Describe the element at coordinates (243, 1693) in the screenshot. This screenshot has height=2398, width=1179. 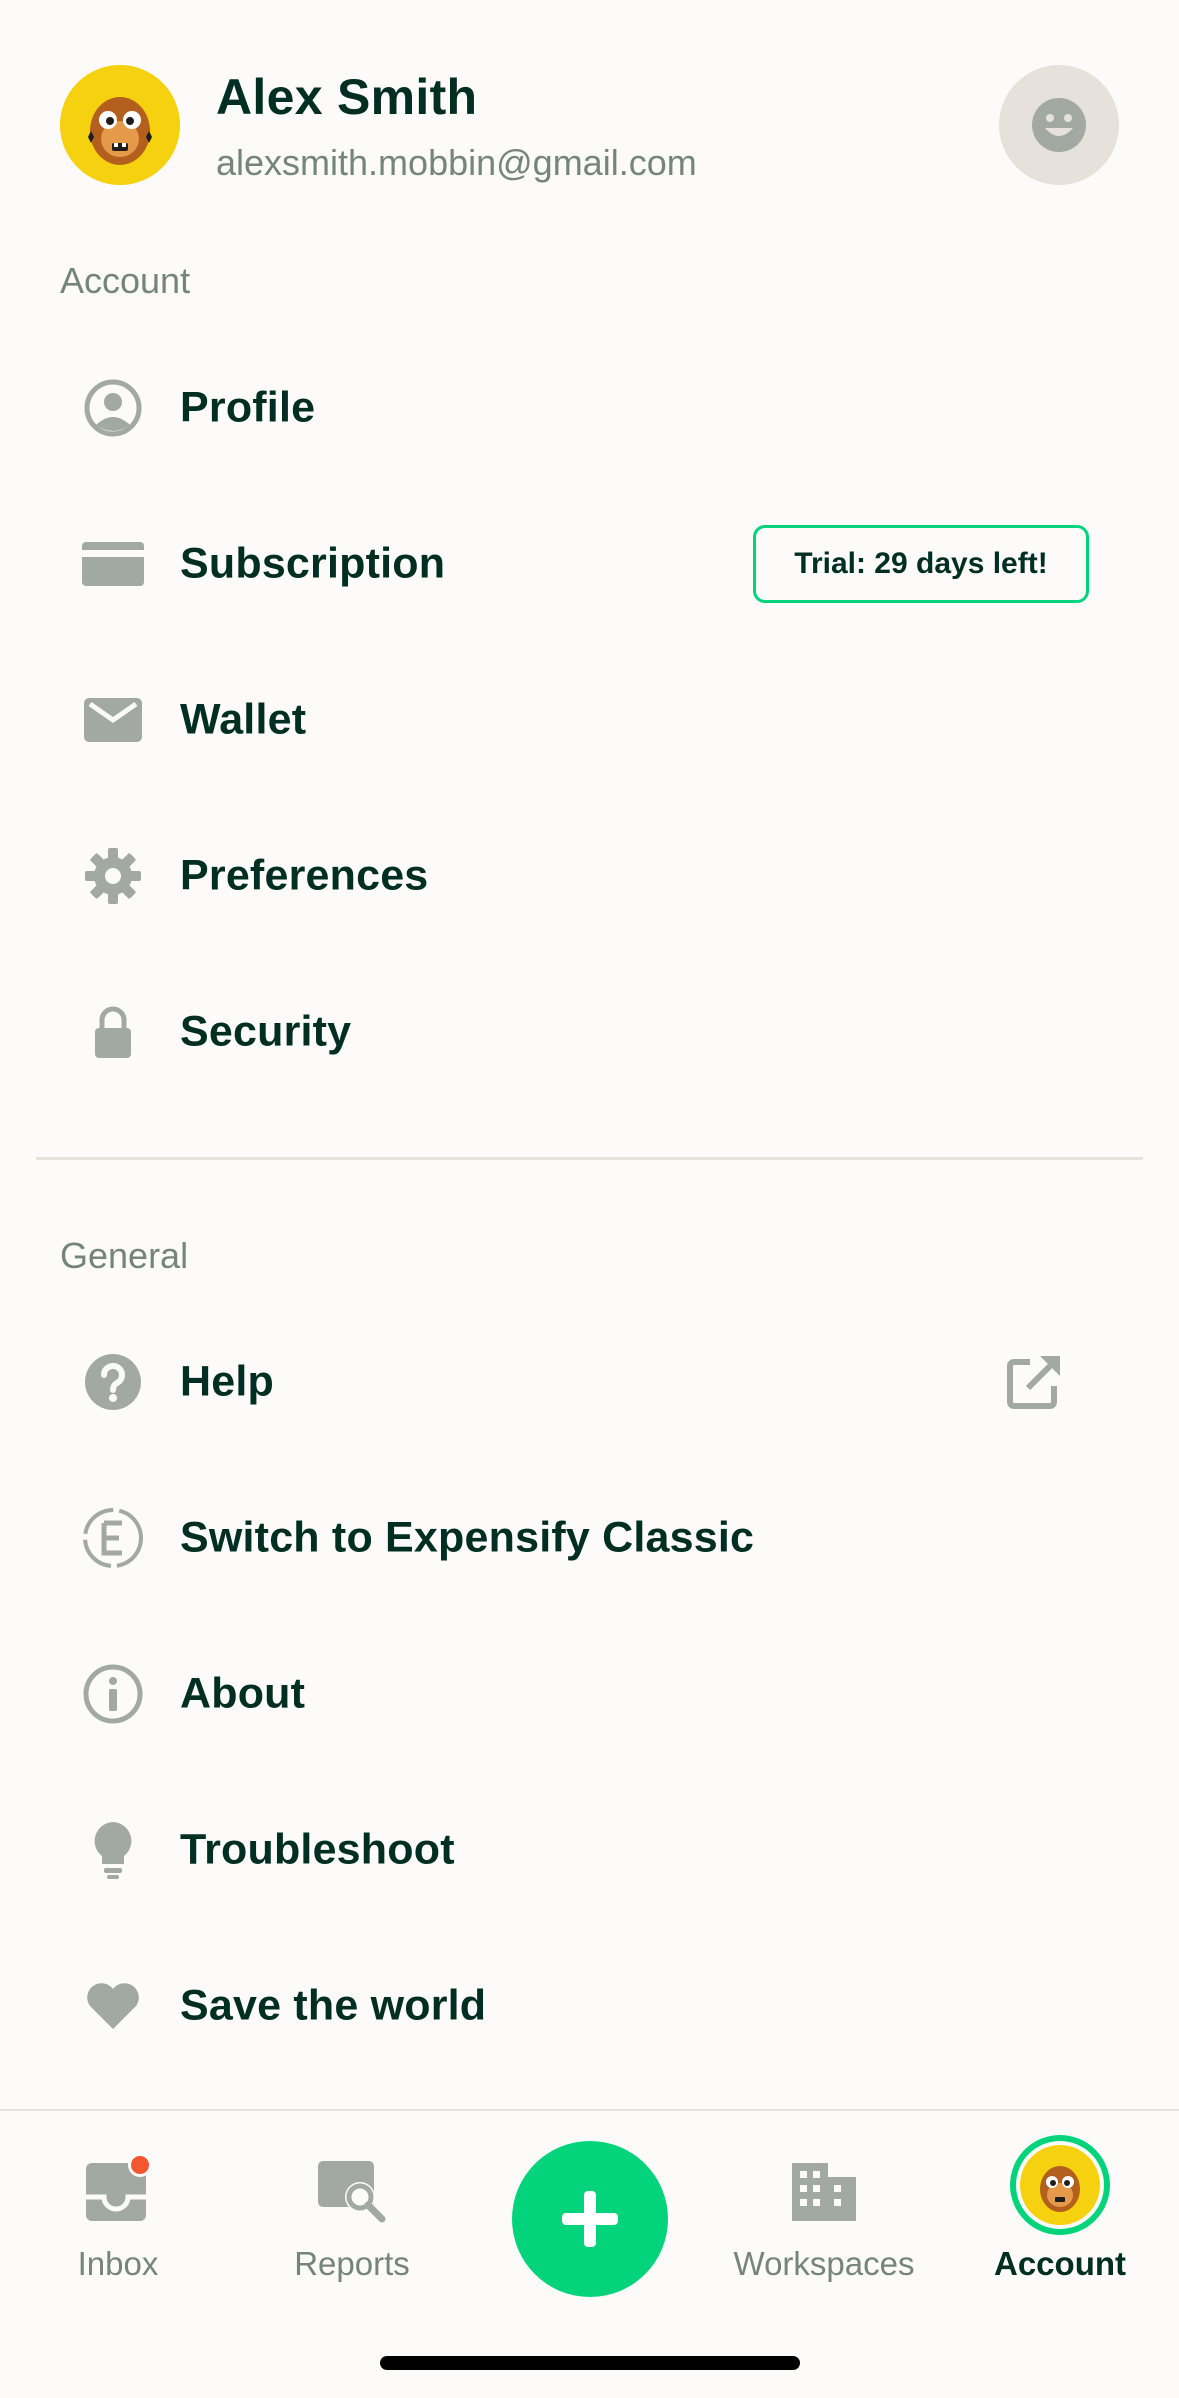
I see `menu-item-label: About` at that location.